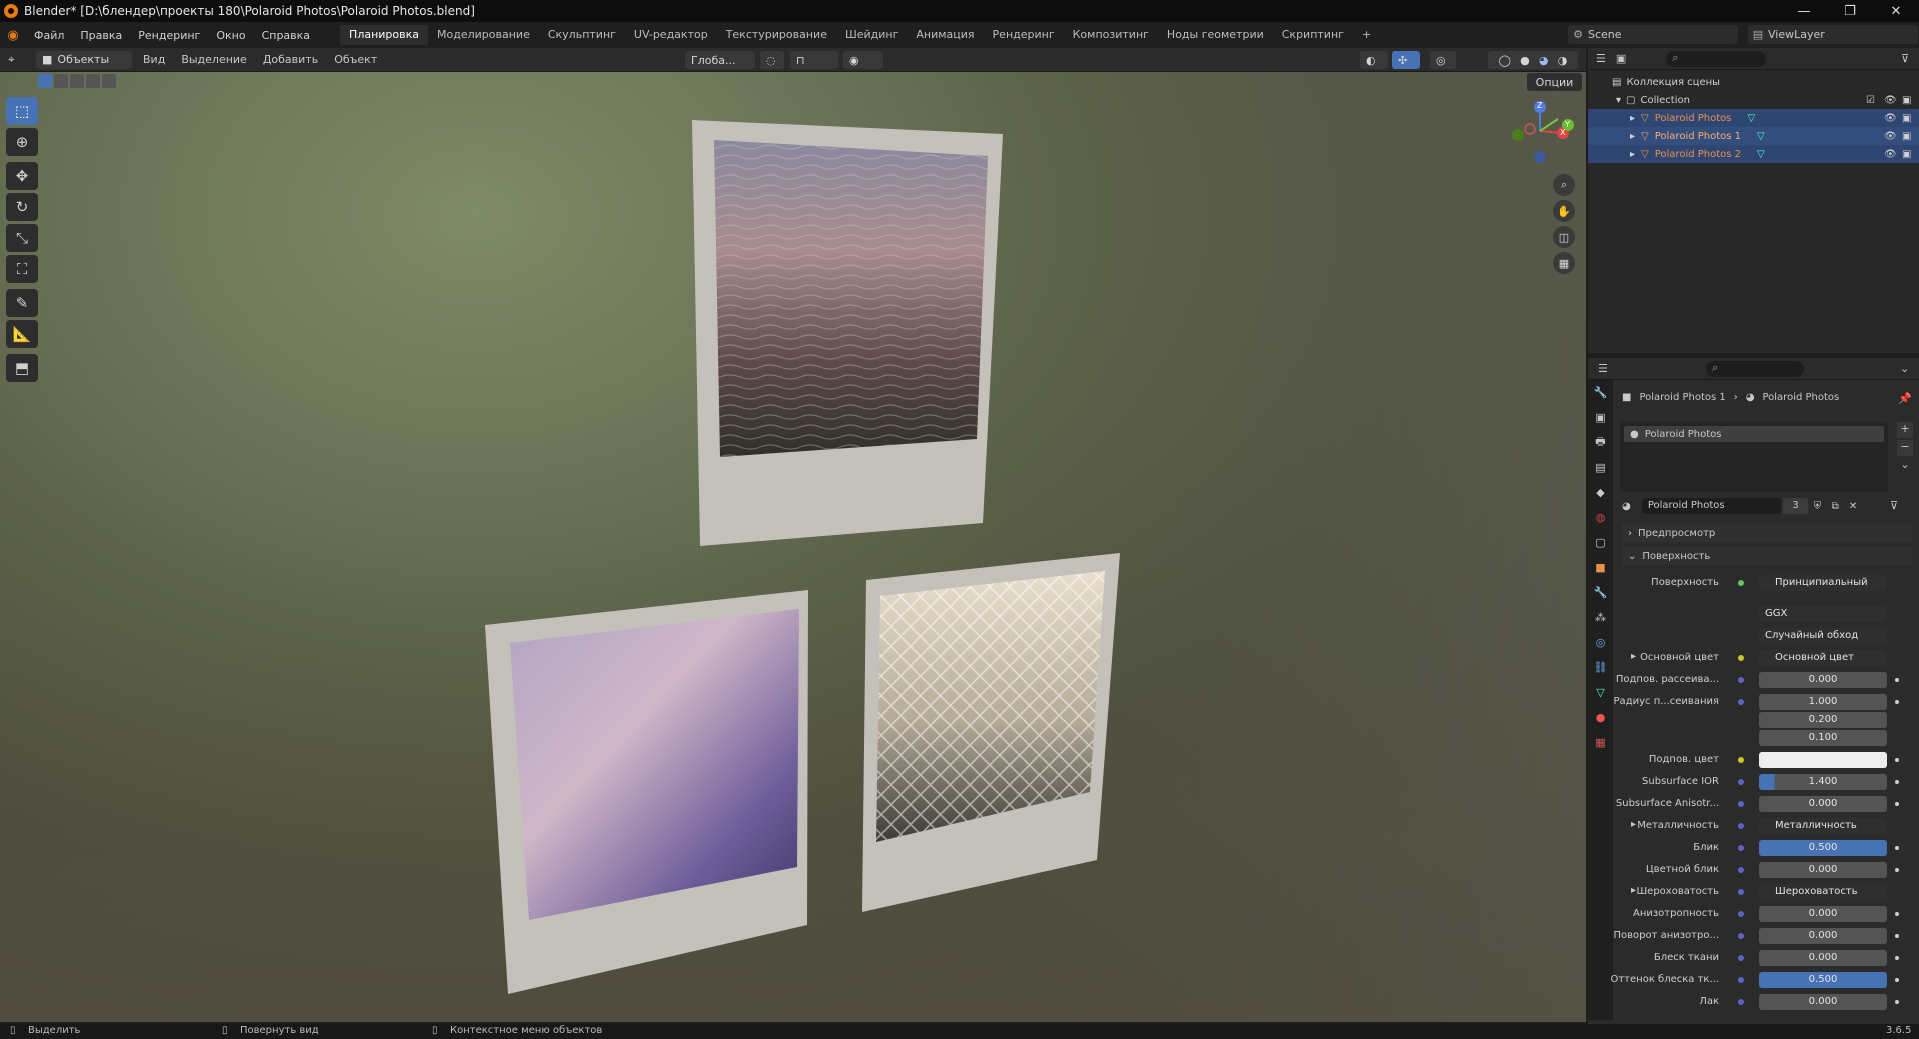  Describe the element at coordinates (1618, 100) in the screenshot. I see `expand-arrow-icon: ▾` at that location.